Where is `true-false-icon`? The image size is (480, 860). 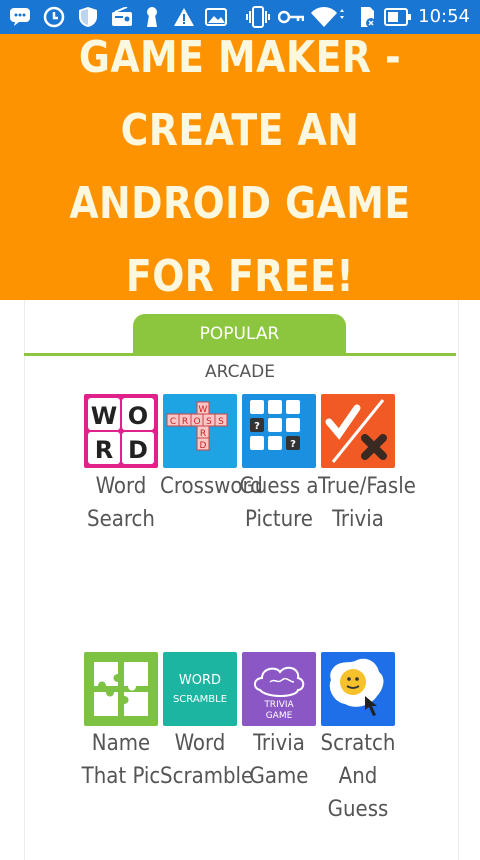
true-false-icon is located at coordinates (358, 431).